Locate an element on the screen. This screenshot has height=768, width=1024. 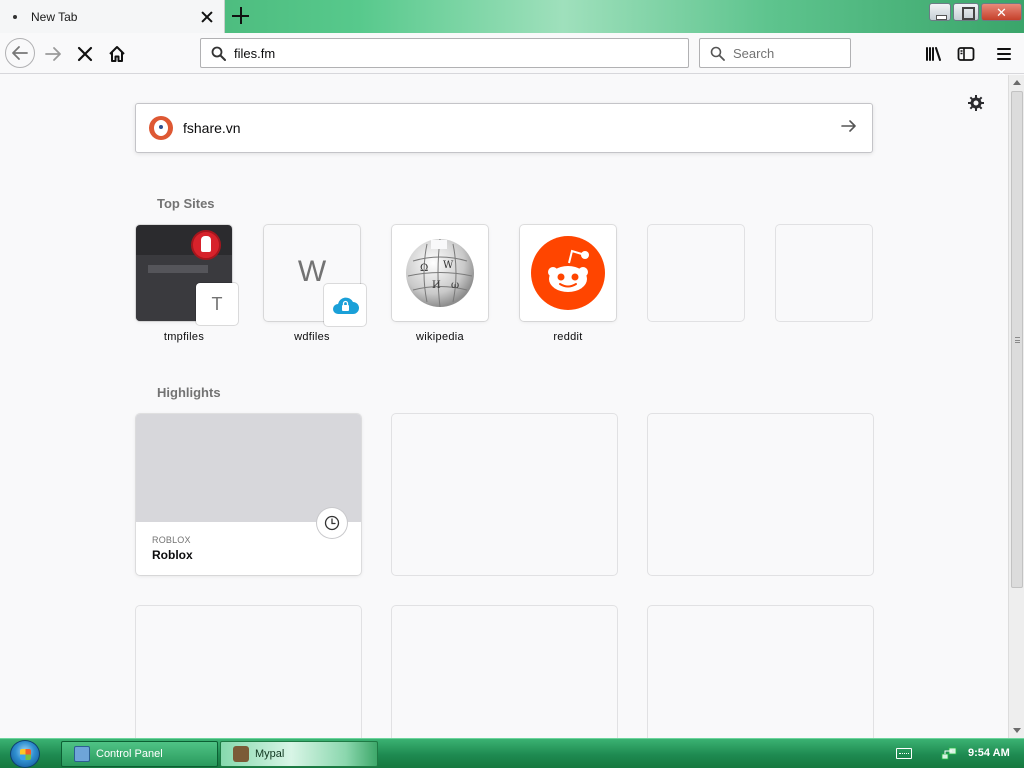
restore-window-button is located at coordinates (966, 12).